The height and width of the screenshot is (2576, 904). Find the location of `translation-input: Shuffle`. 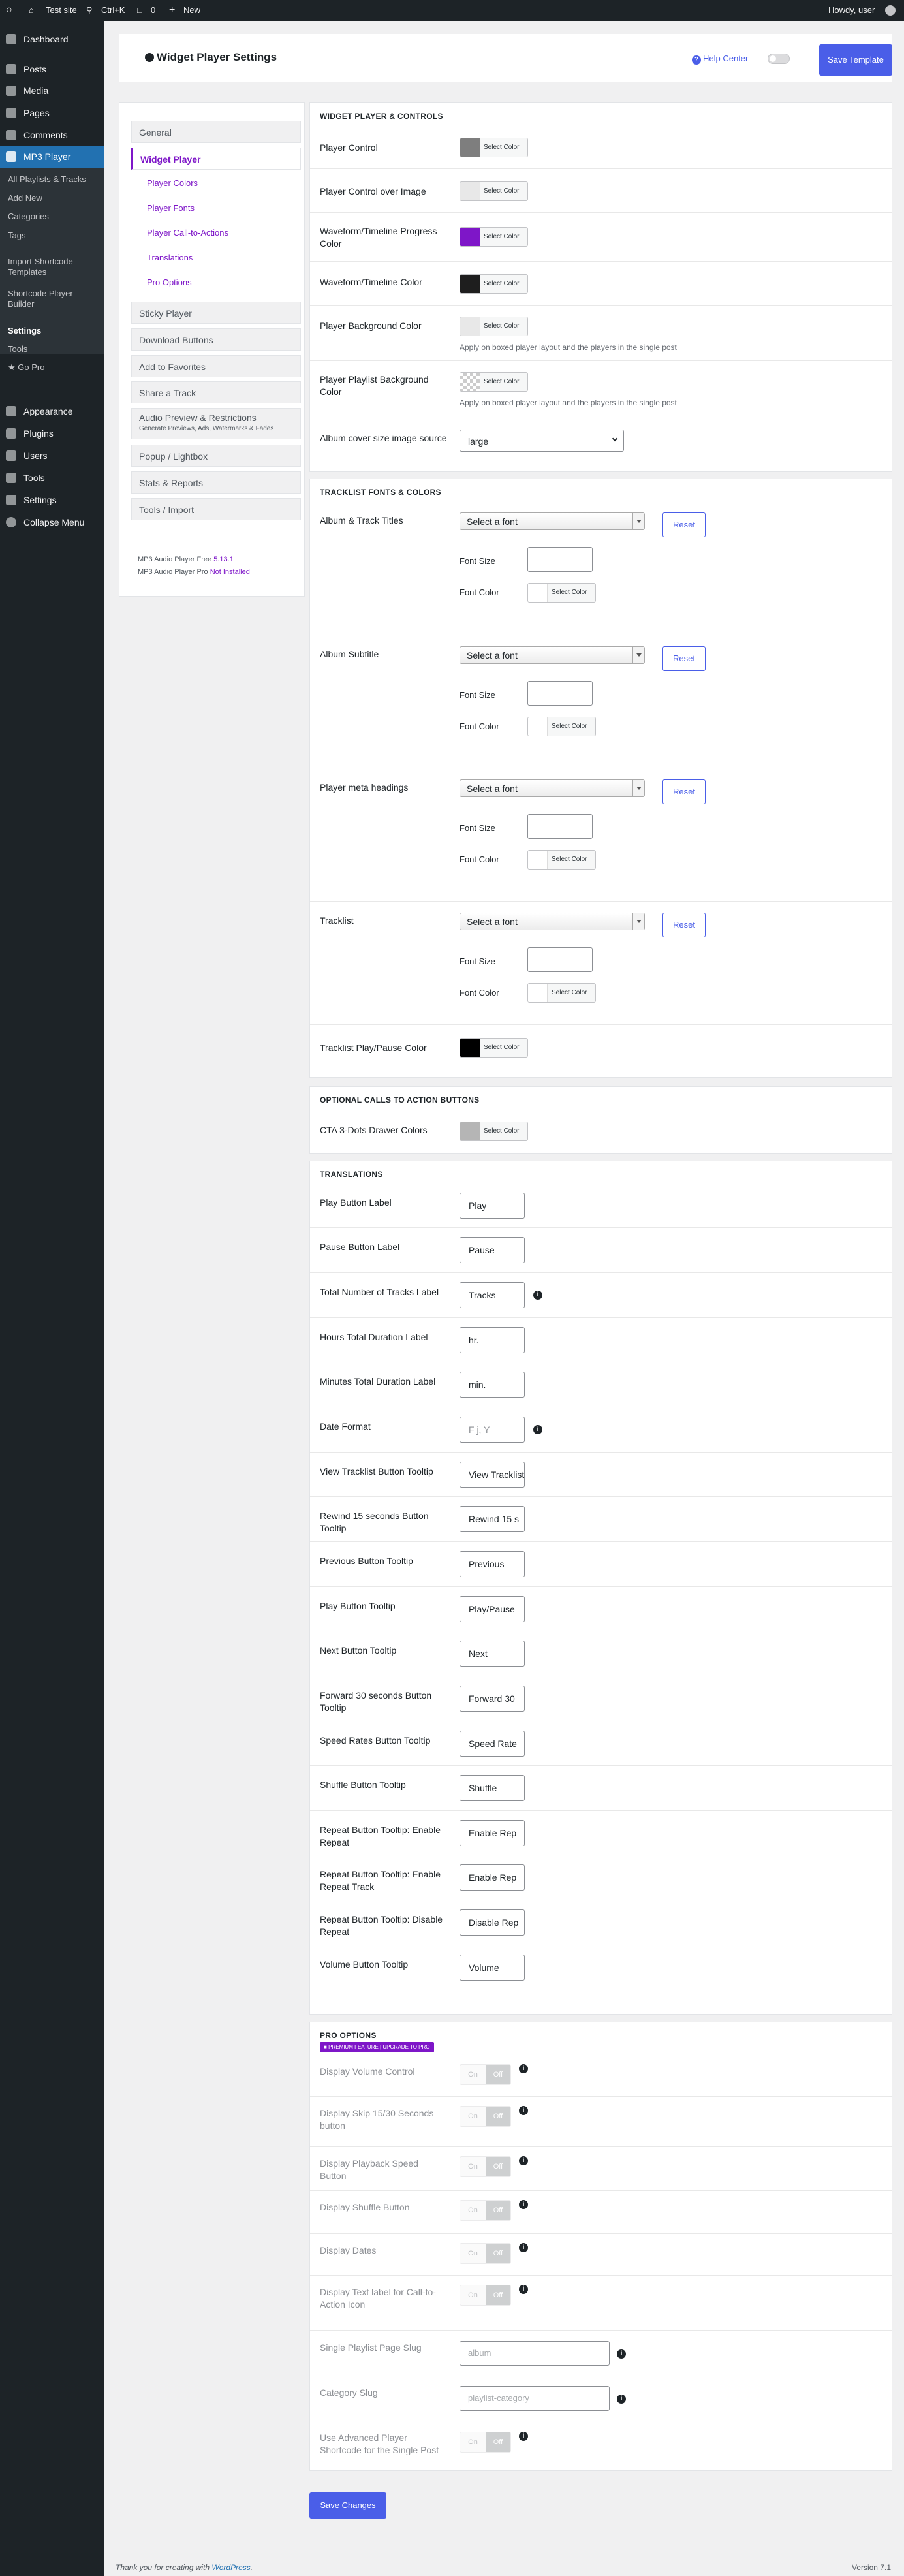

translation-input: Shuffle is located at coordinates (492, 1788).